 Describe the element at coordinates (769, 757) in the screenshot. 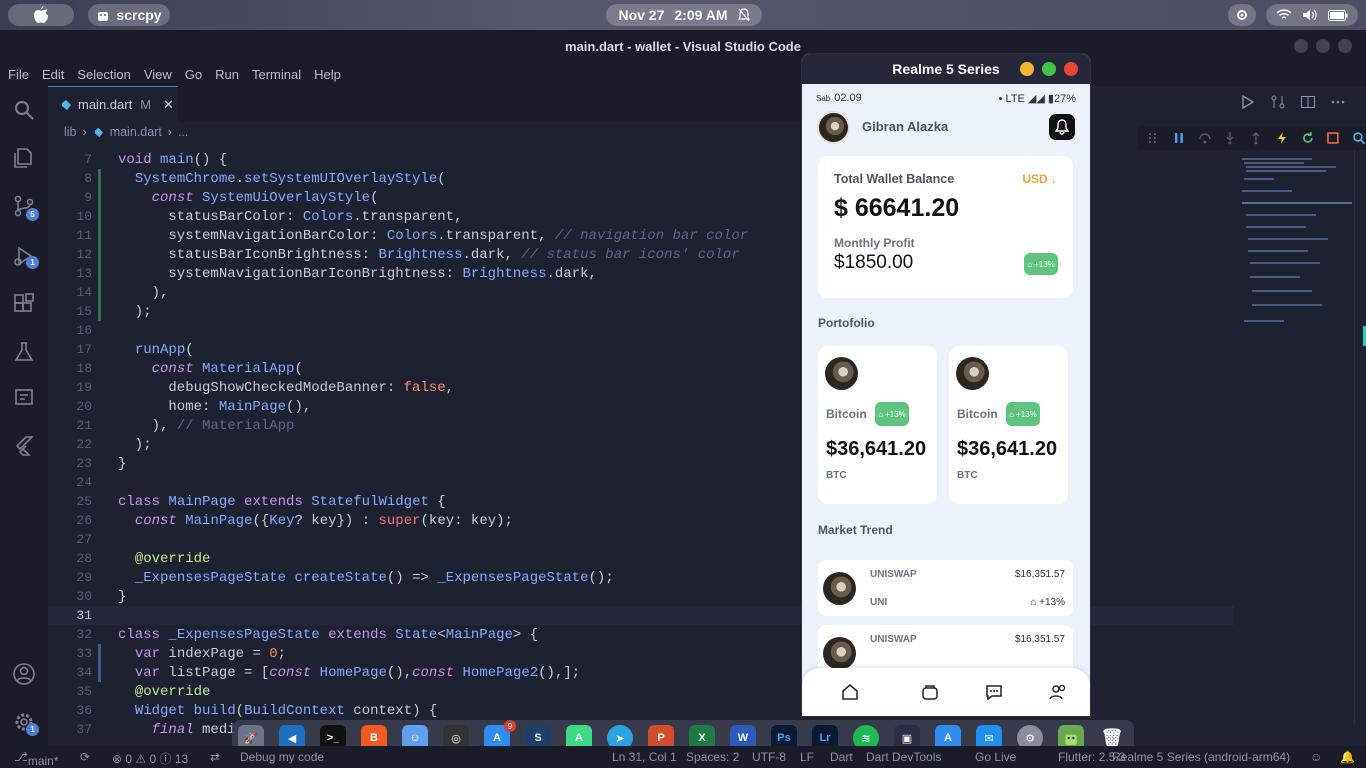

I see `encoding: UTF-8` at that location.